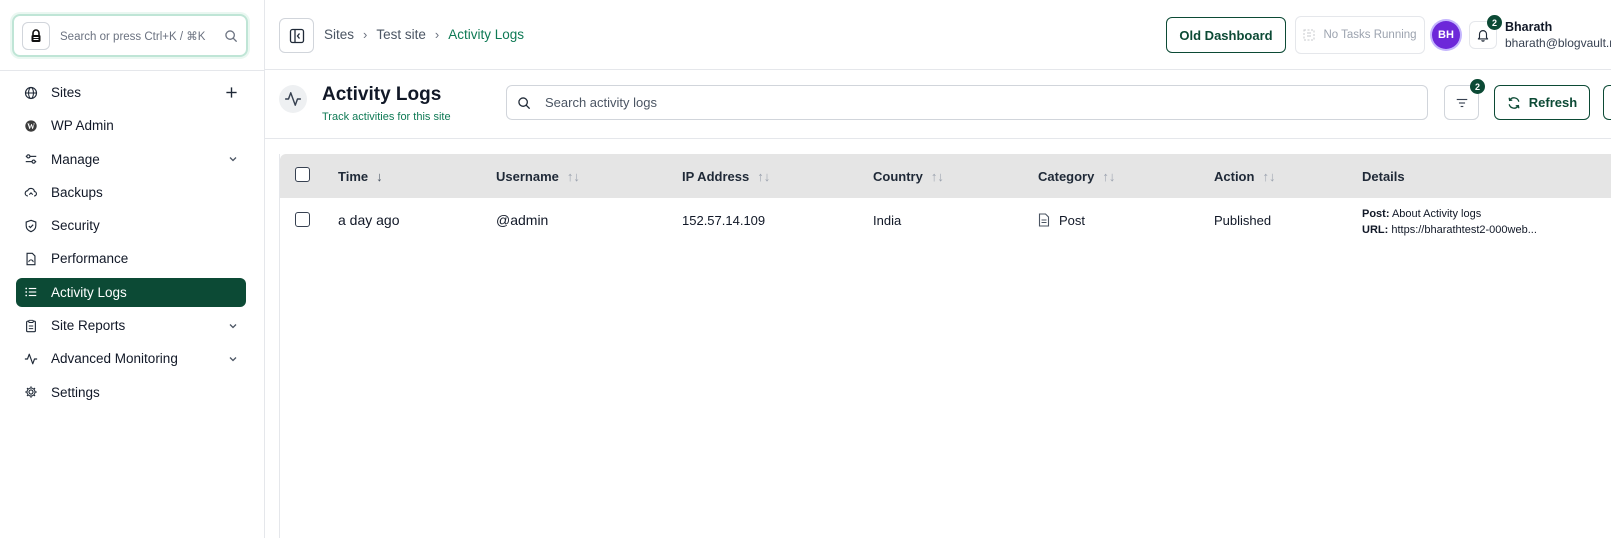 The height and width of the screenshot is (538, 1611). I want to click on activity-search, so click(967, 102).